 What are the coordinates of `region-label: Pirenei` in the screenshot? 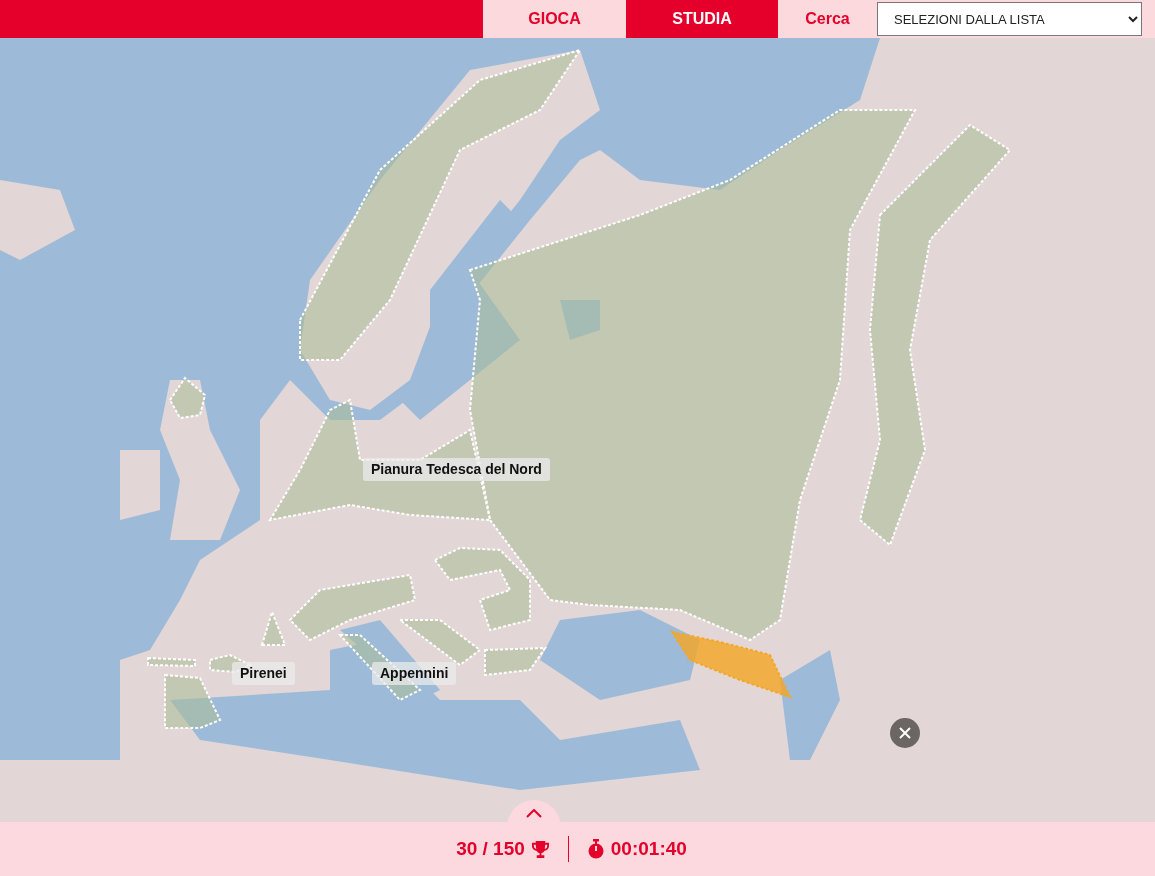 It's located at (263, 673).